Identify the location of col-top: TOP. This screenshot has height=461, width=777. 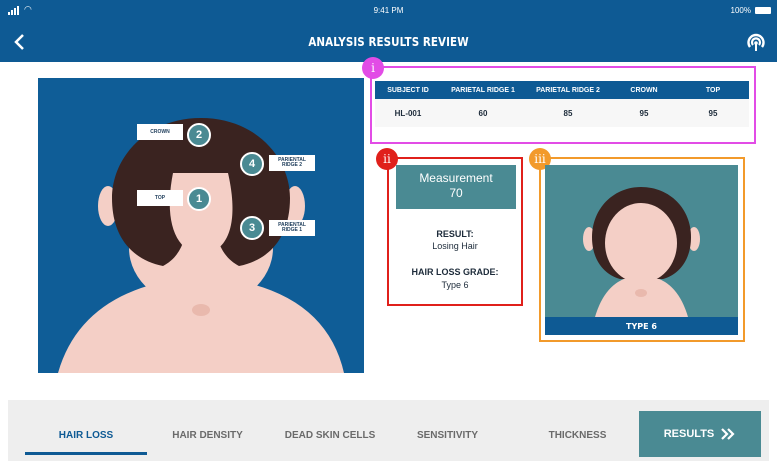
(713, 90).